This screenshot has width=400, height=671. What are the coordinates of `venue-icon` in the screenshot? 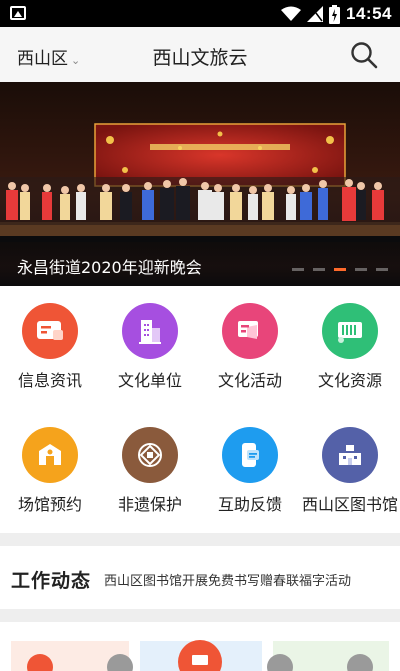 It's located at (50, 455).